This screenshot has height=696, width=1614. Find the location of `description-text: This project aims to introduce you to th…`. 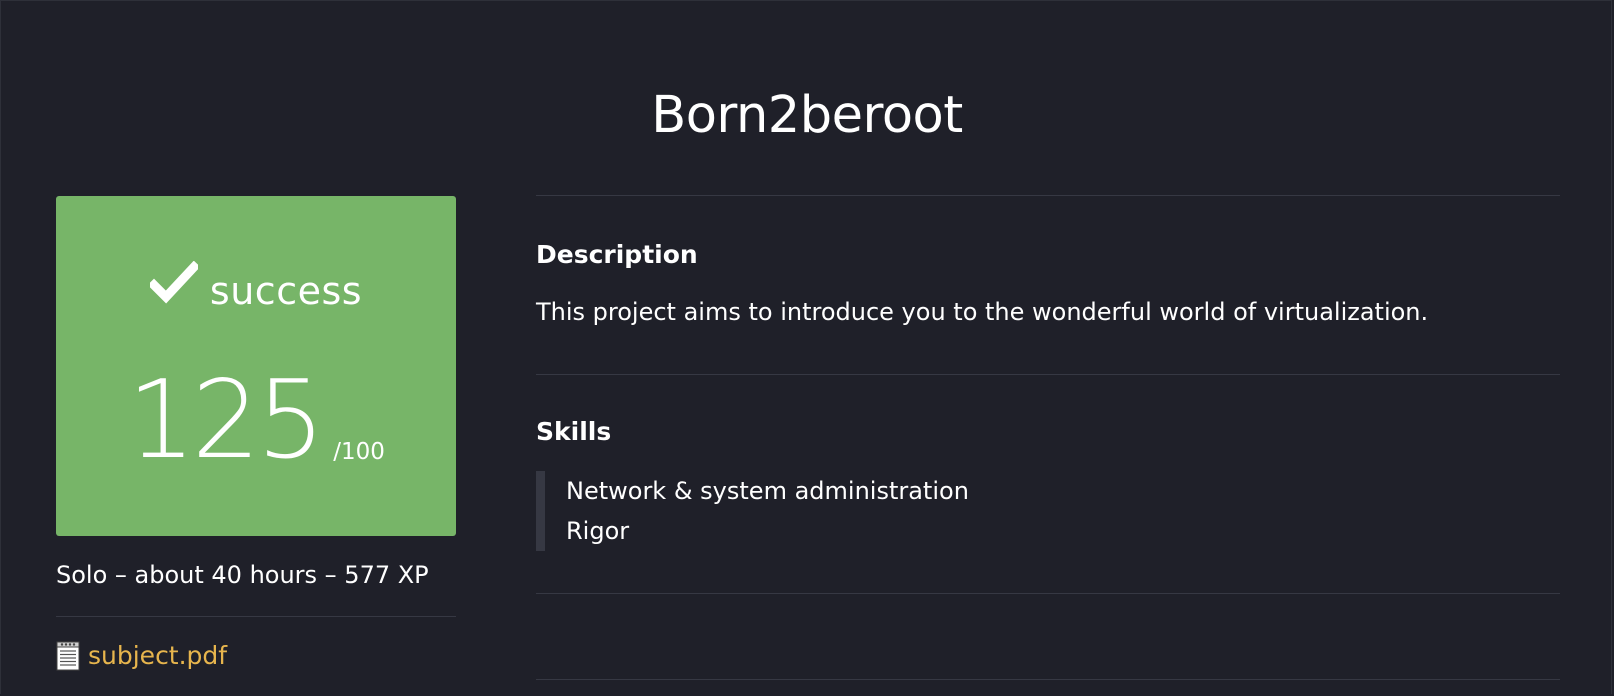

description-text: This project aims to introduce you to th… is located at coordinates (982, 312).